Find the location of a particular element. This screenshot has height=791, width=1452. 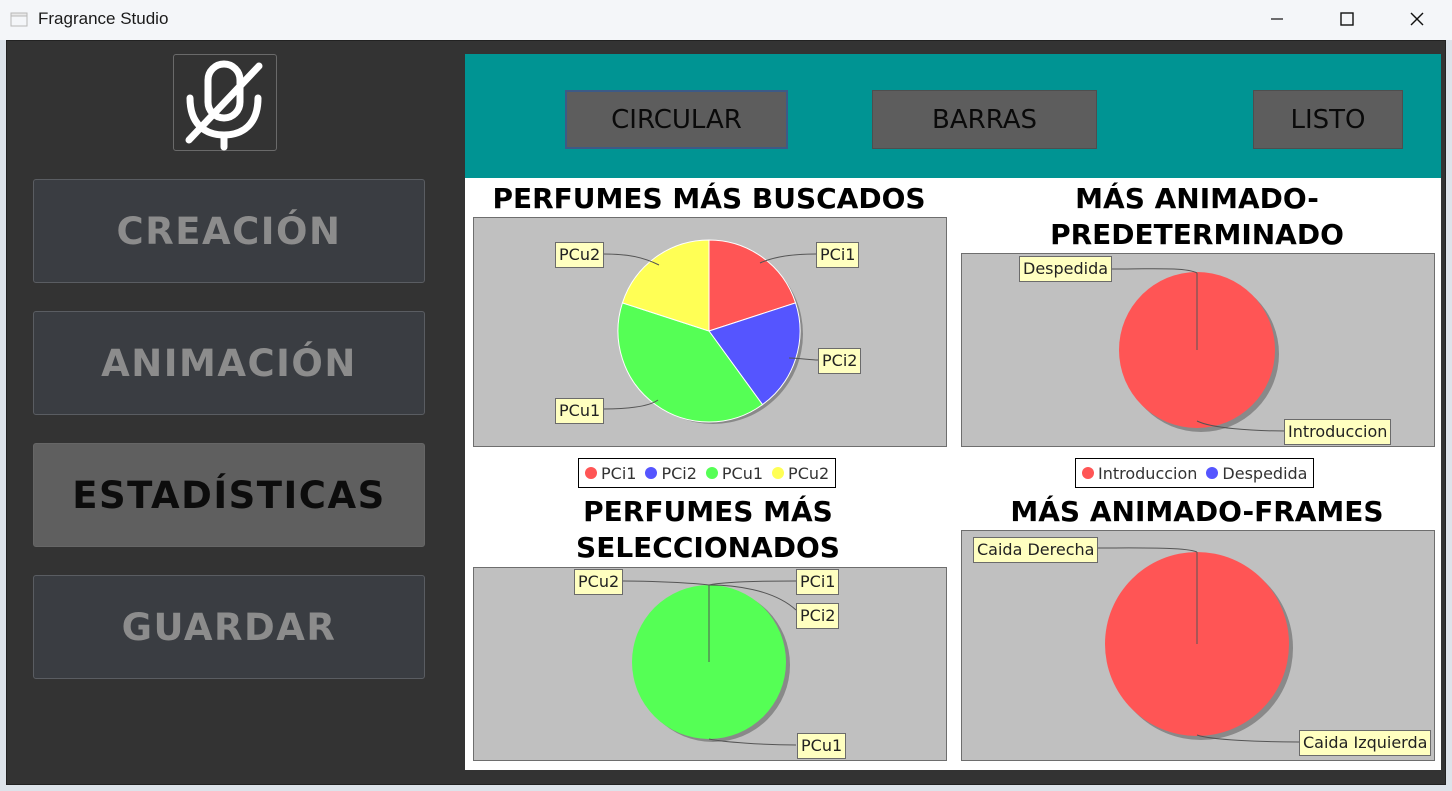

nav-animacion-button: ANIMACIÓN is located at coordinates (229, 363).